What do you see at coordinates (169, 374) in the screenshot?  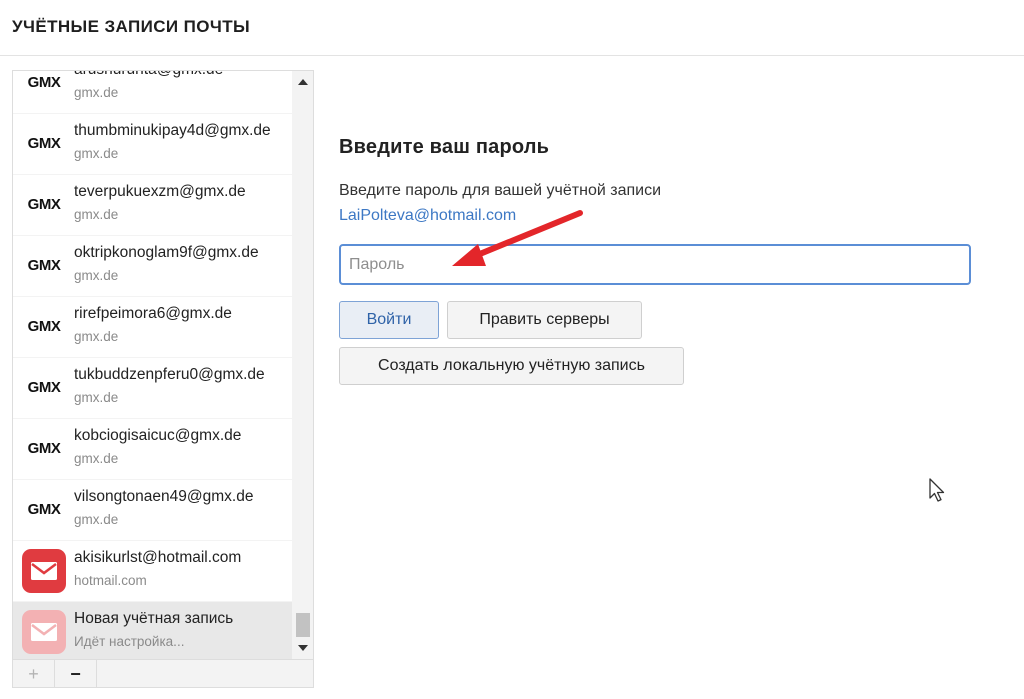 I see `account-email: tukbuddzenpferu0@gmx.de` at bounding box center [169, 374].